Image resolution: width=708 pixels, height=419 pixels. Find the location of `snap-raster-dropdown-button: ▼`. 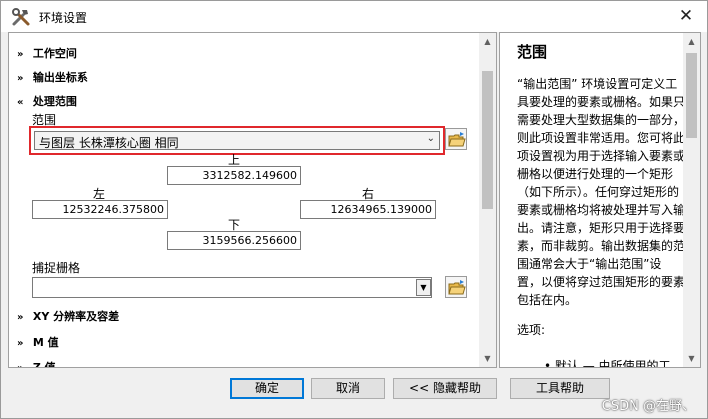

snap-raster-dropdown-button: ▼ is located at coordinates (423, 287).